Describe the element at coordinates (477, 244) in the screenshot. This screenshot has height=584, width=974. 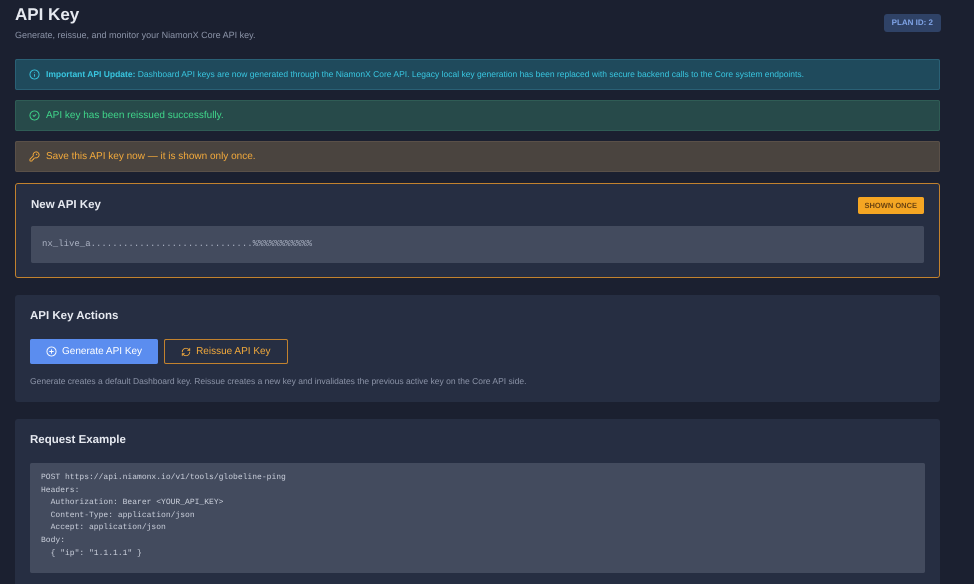
I see `api-key-field: nx_live_a..............................%%%%%%%%%%%` at that location.